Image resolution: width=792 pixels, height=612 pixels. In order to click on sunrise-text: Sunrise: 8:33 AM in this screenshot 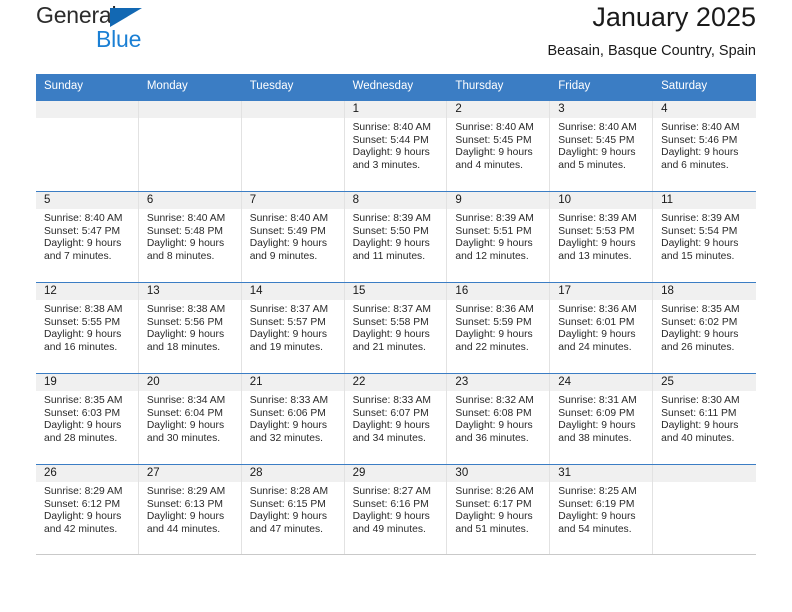, I will do `click(289, 400)`.